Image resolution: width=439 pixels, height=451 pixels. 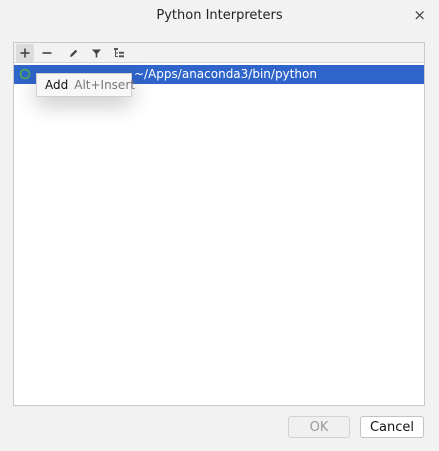 I want to click on add-tooltip: Add Alt+Insert, so click(x=85, y=85).